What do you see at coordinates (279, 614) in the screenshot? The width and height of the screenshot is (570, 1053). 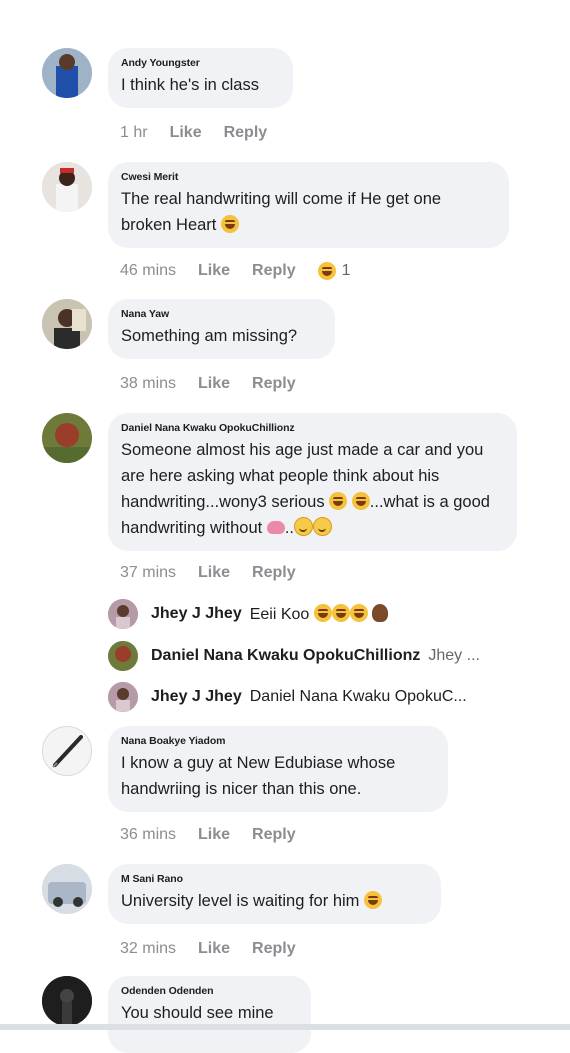 I see `reply-text-content: Eeii Koo` at bounding box center [279, 614].